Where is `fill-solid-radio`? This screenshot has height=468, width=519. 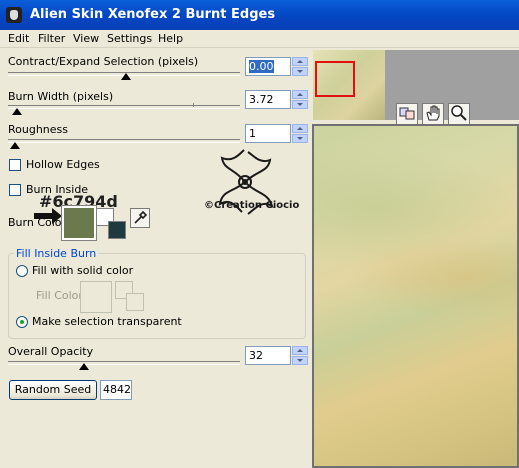
fill-solid-radio is located at coordinates (22, 271).